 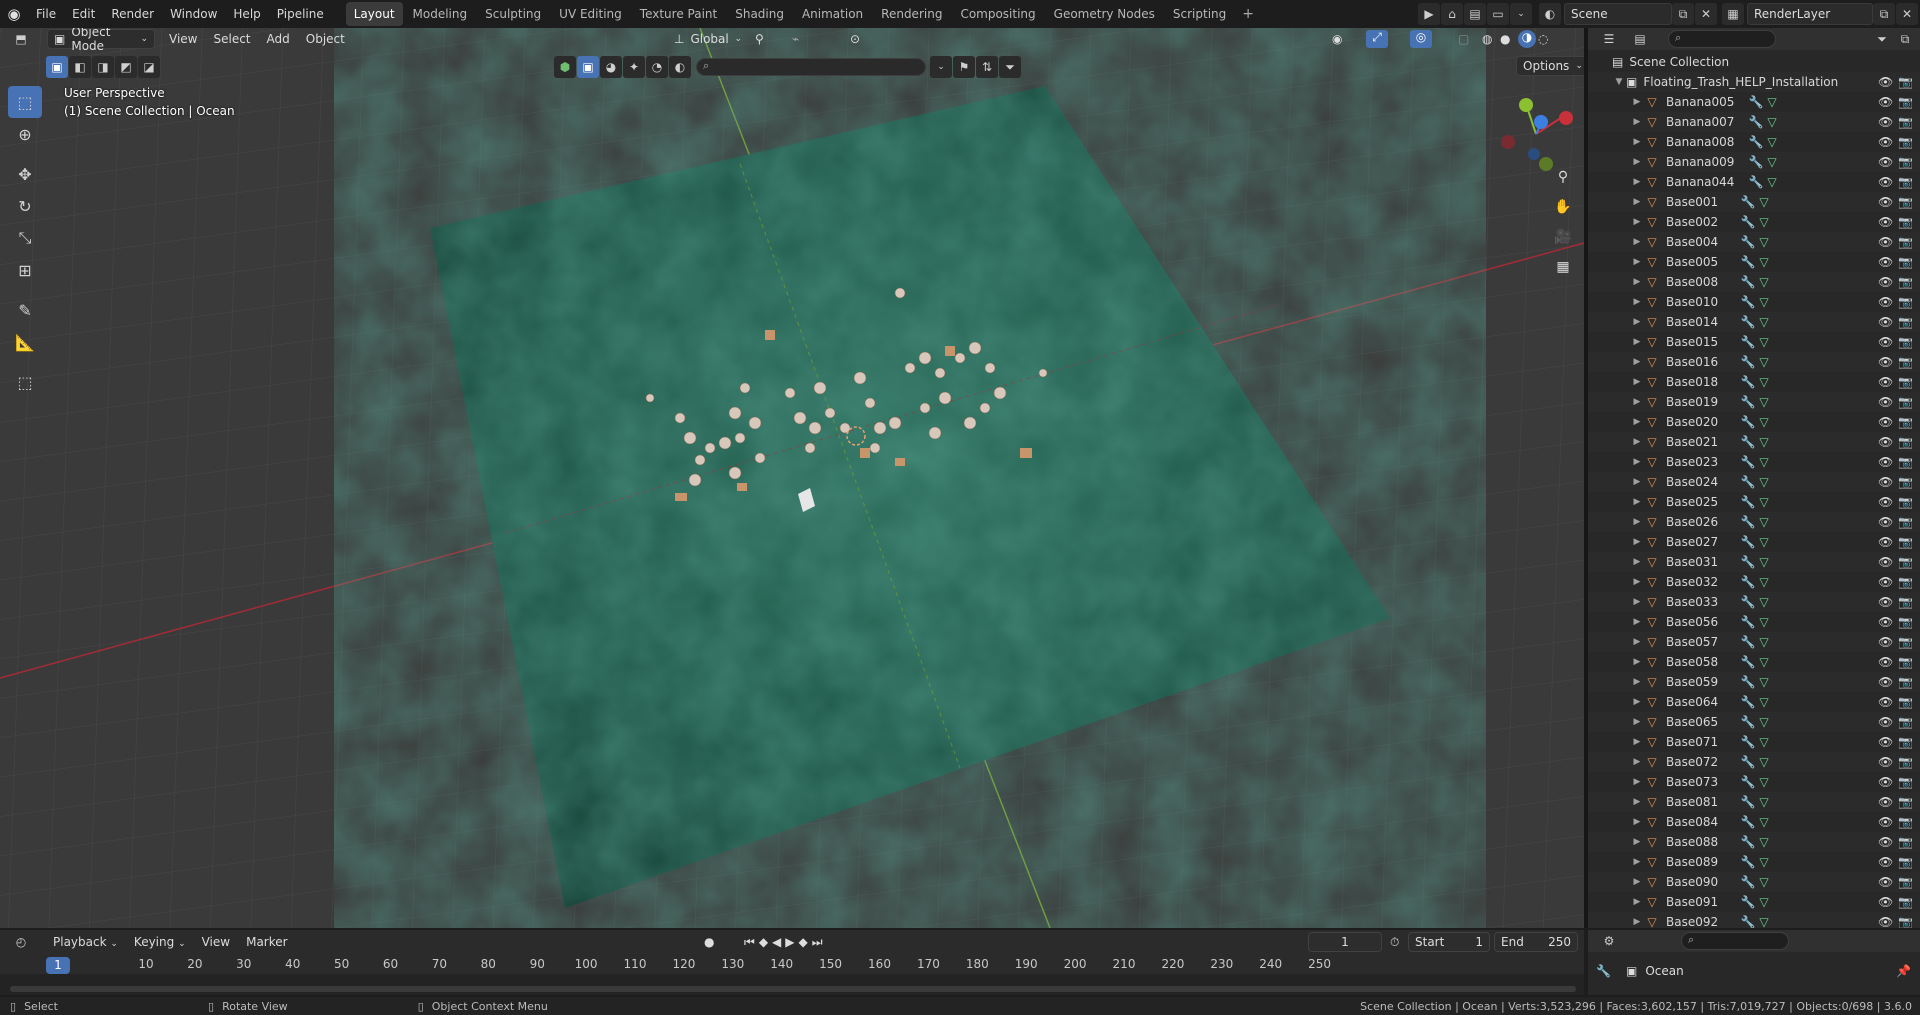 What do you see at coordinates (1543, 39) in the screenshot?
I see `rendered-shading-icon: ◌` at bounding box center [1543, 39].